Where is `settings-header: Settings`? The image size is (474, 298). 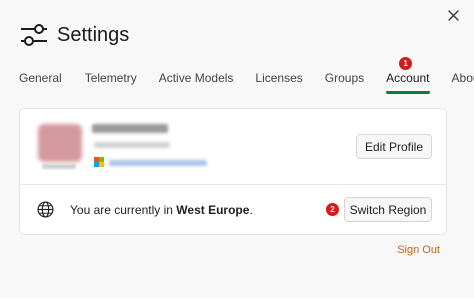 settings-header: Settings is located at coordinates (74, 35).